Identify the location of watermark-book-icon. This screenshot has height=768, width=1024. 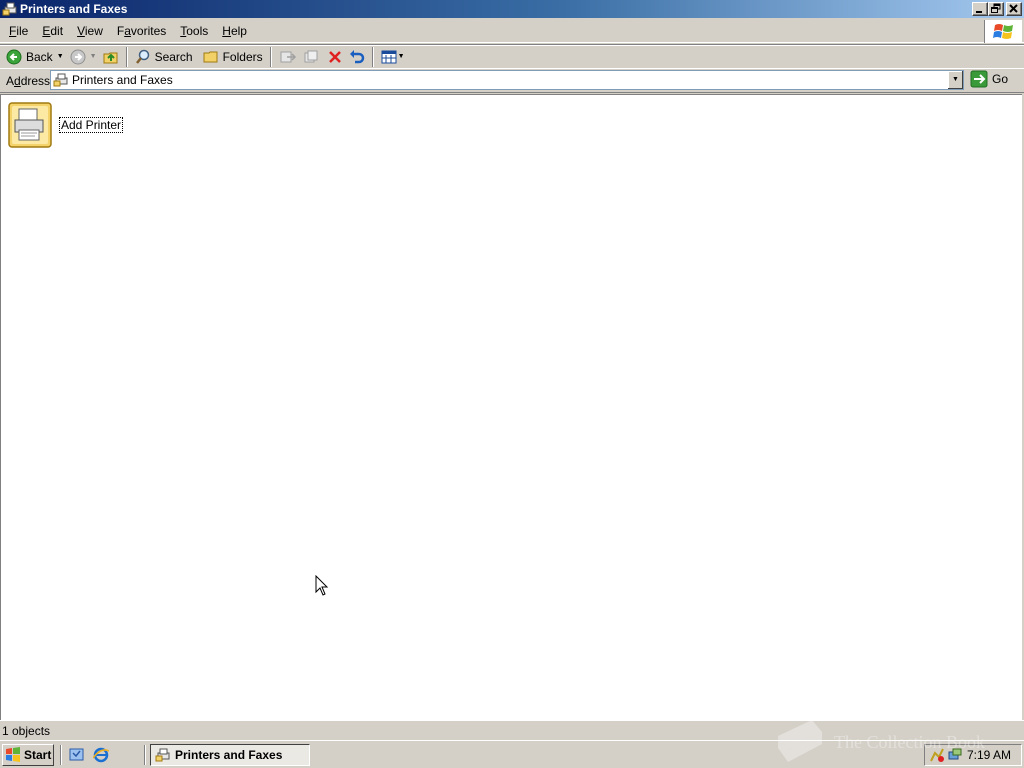
(800, 741).